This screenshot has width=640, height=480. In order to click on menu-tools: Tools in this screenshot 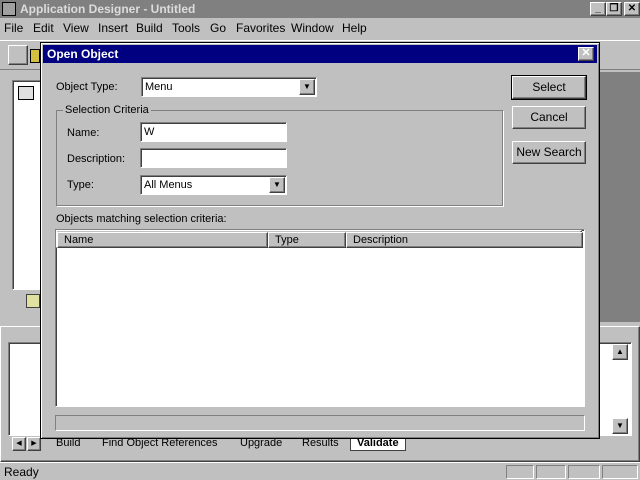, I will do `click(186, 28)`.